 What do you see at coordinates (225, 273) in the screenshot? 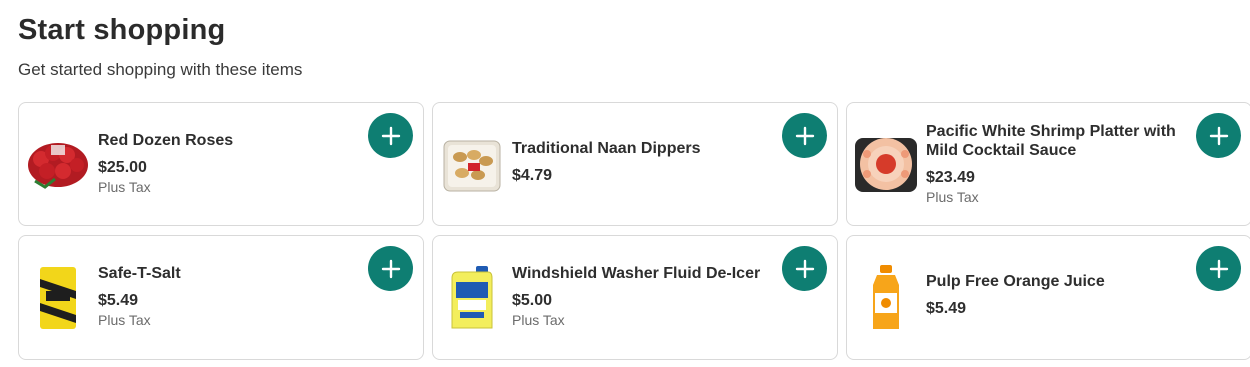
I see `product-name: Safe-T-Salt` at bounding box center [225, 273].